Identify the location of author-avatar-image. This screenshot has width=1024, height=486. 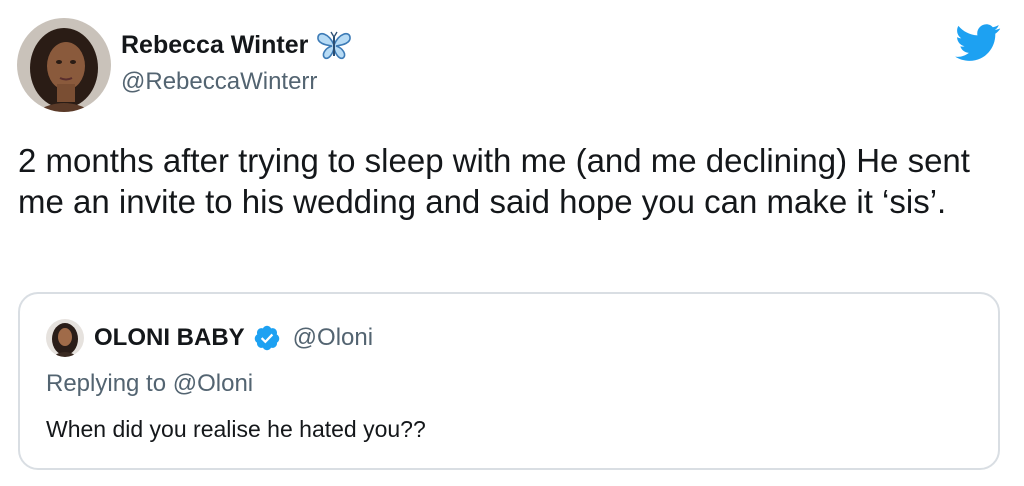
(64, 65).